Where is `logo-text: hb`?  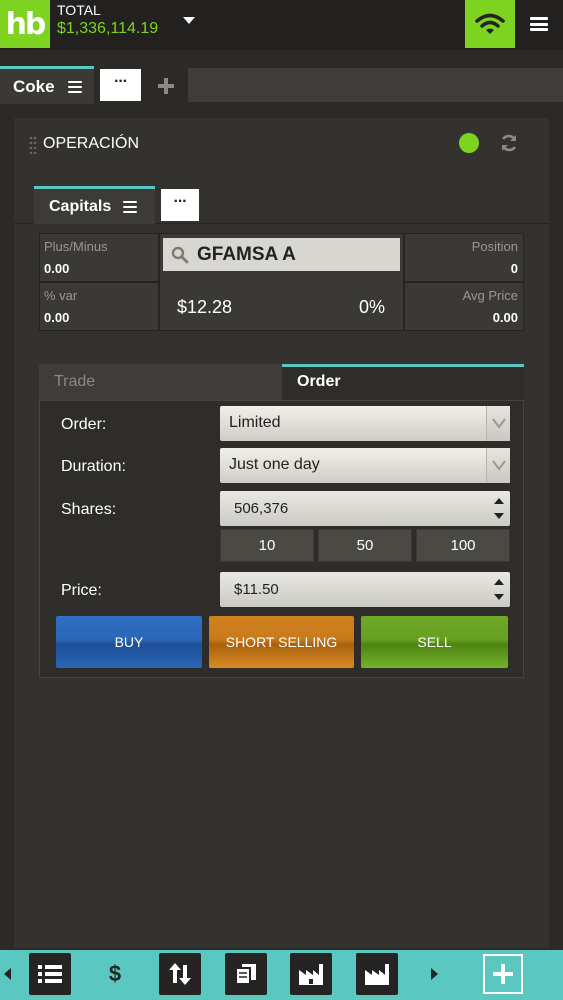 logo-text: hb is located at coordinates (26, 24).